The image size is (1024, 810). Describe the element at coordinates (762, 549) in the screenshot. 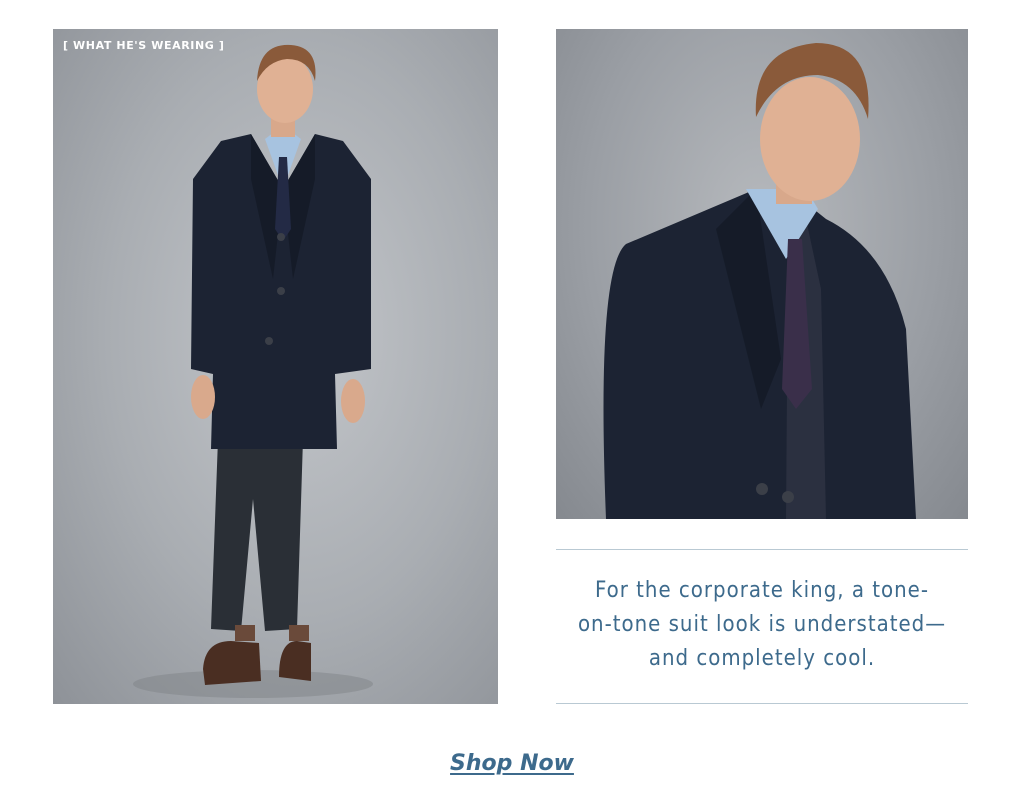

I see `caption-top-divider` at that location.